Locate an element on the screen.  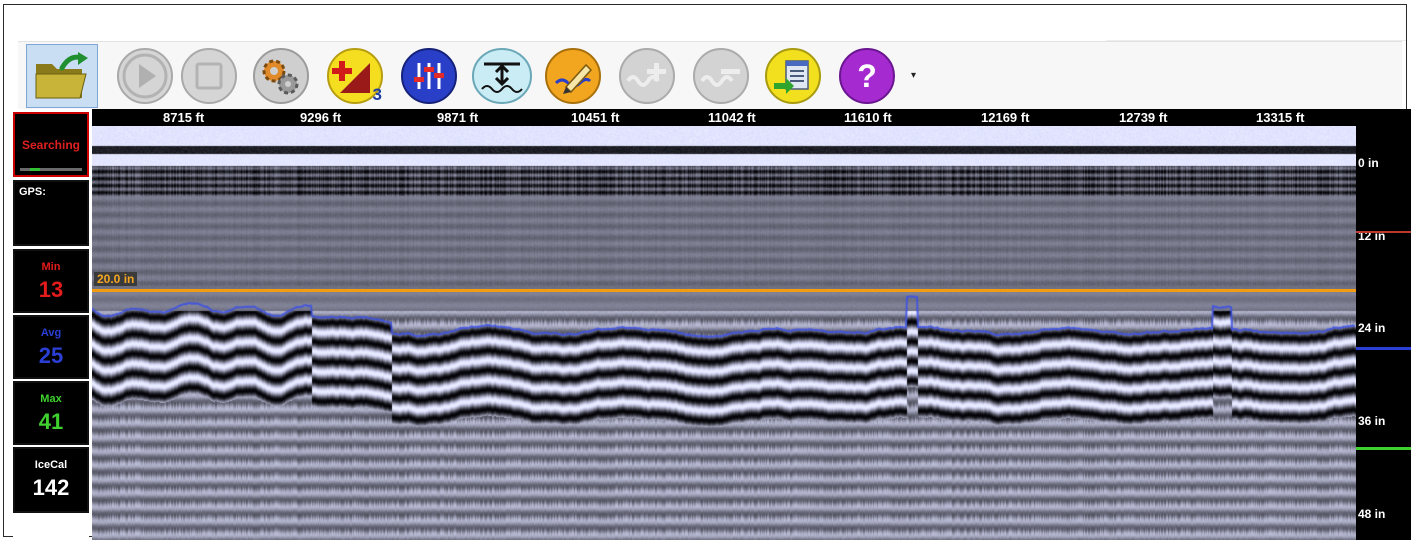
surface-align-button is located at coordinates (502, 76).